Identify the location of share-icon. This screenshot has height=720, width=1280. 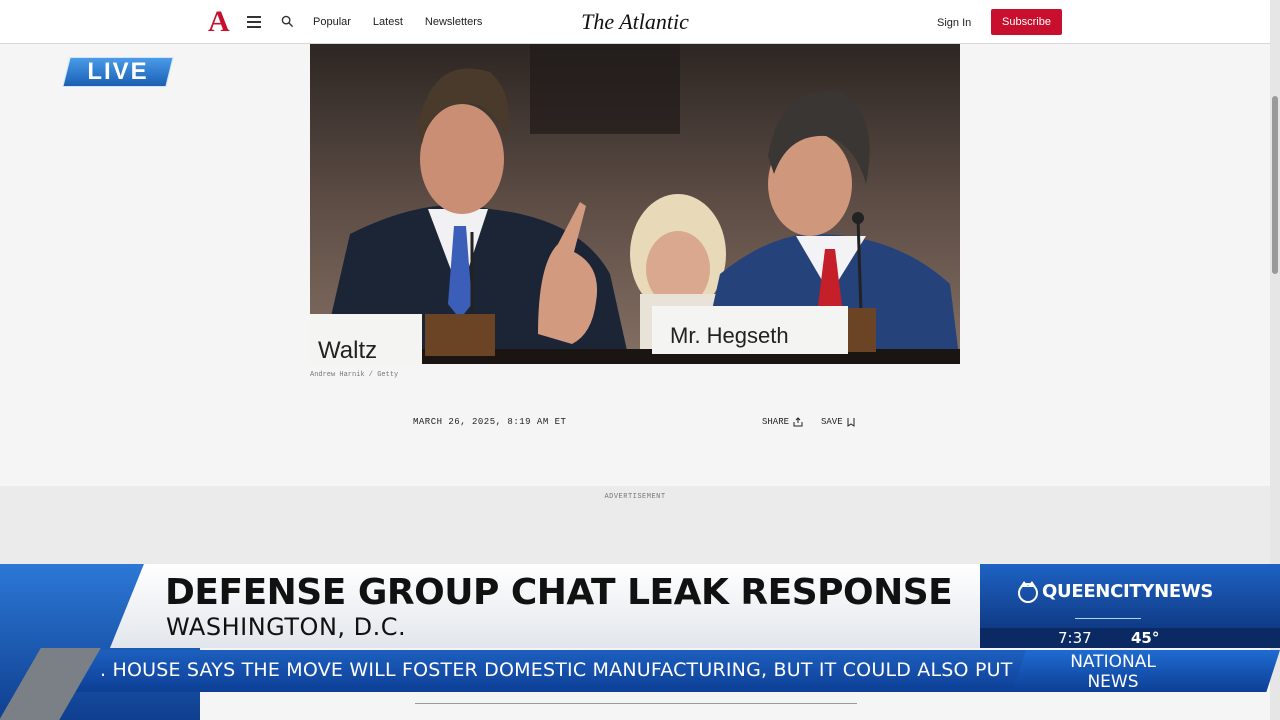
(798, 422).